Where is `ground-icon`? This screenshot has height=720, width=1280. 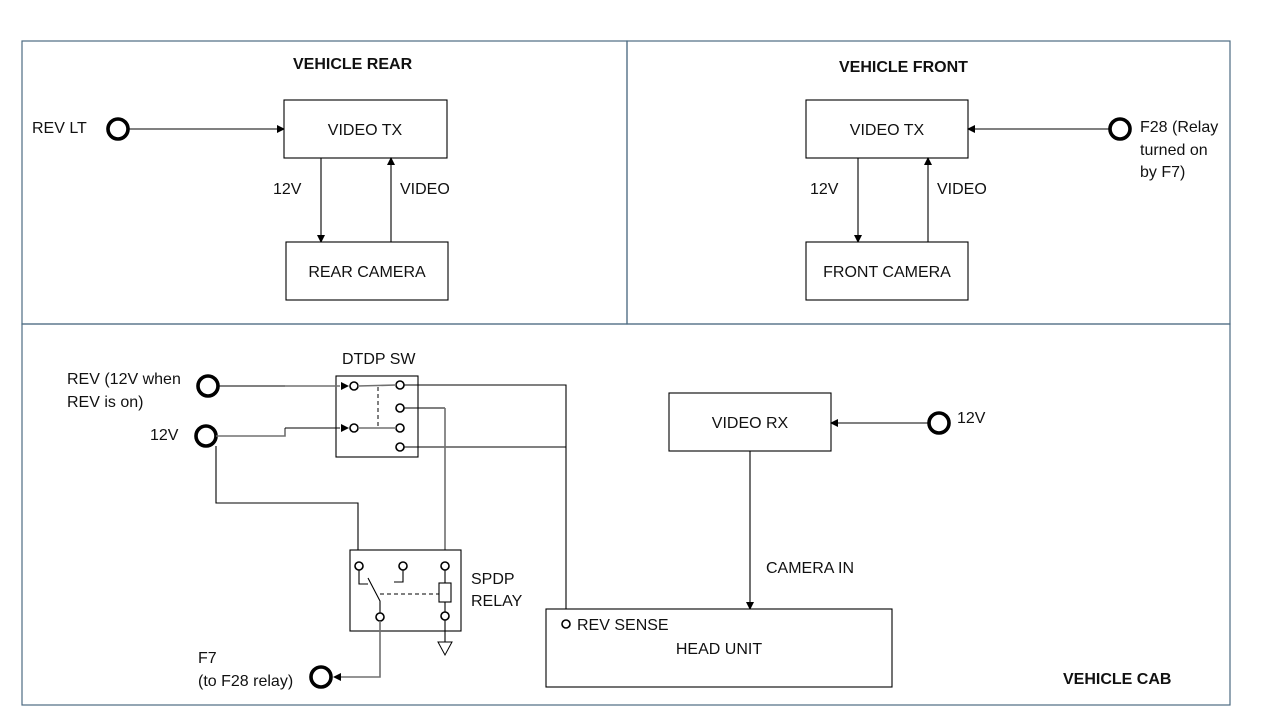 ground-icon is located at coordinates (445, 649).